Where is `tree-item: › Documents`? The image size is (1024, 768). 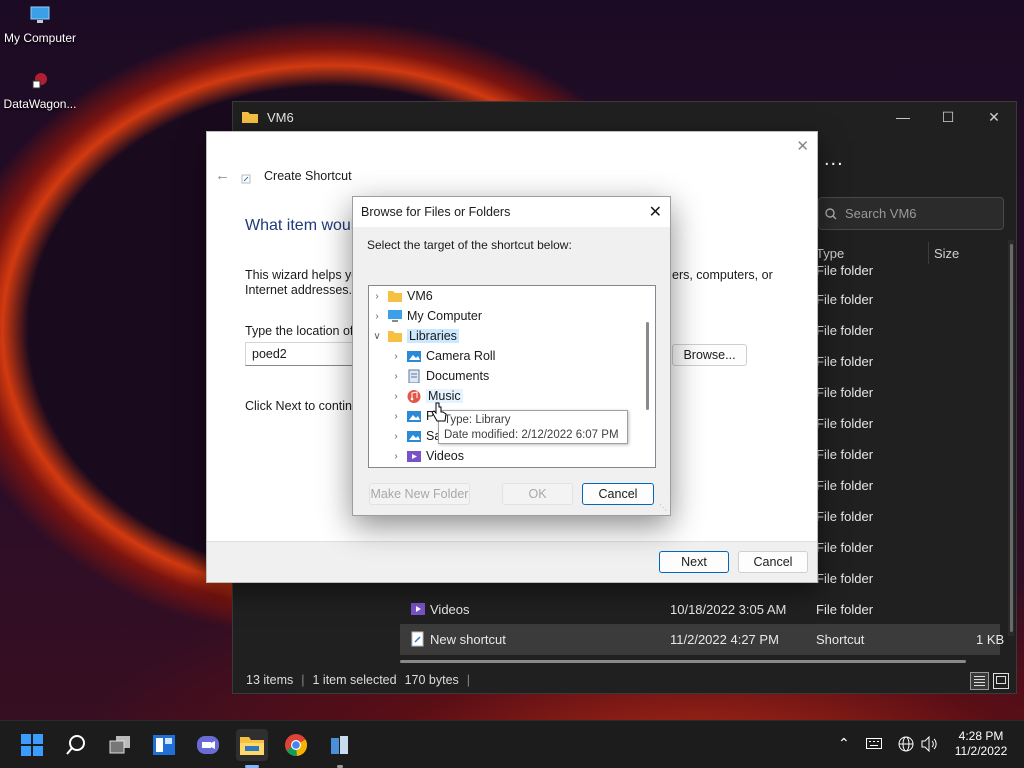 tree-item: › Documents is located at coordinates (439, 376).